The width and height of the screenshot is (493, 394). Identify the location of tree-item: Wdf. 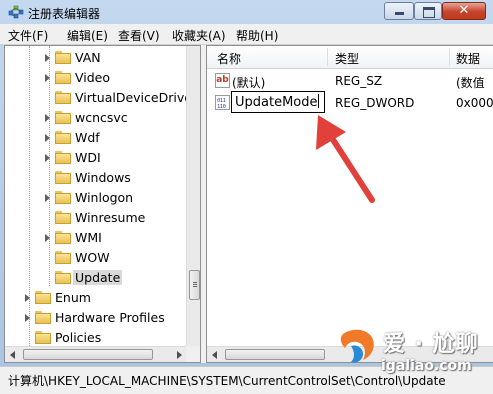
(95, 138).